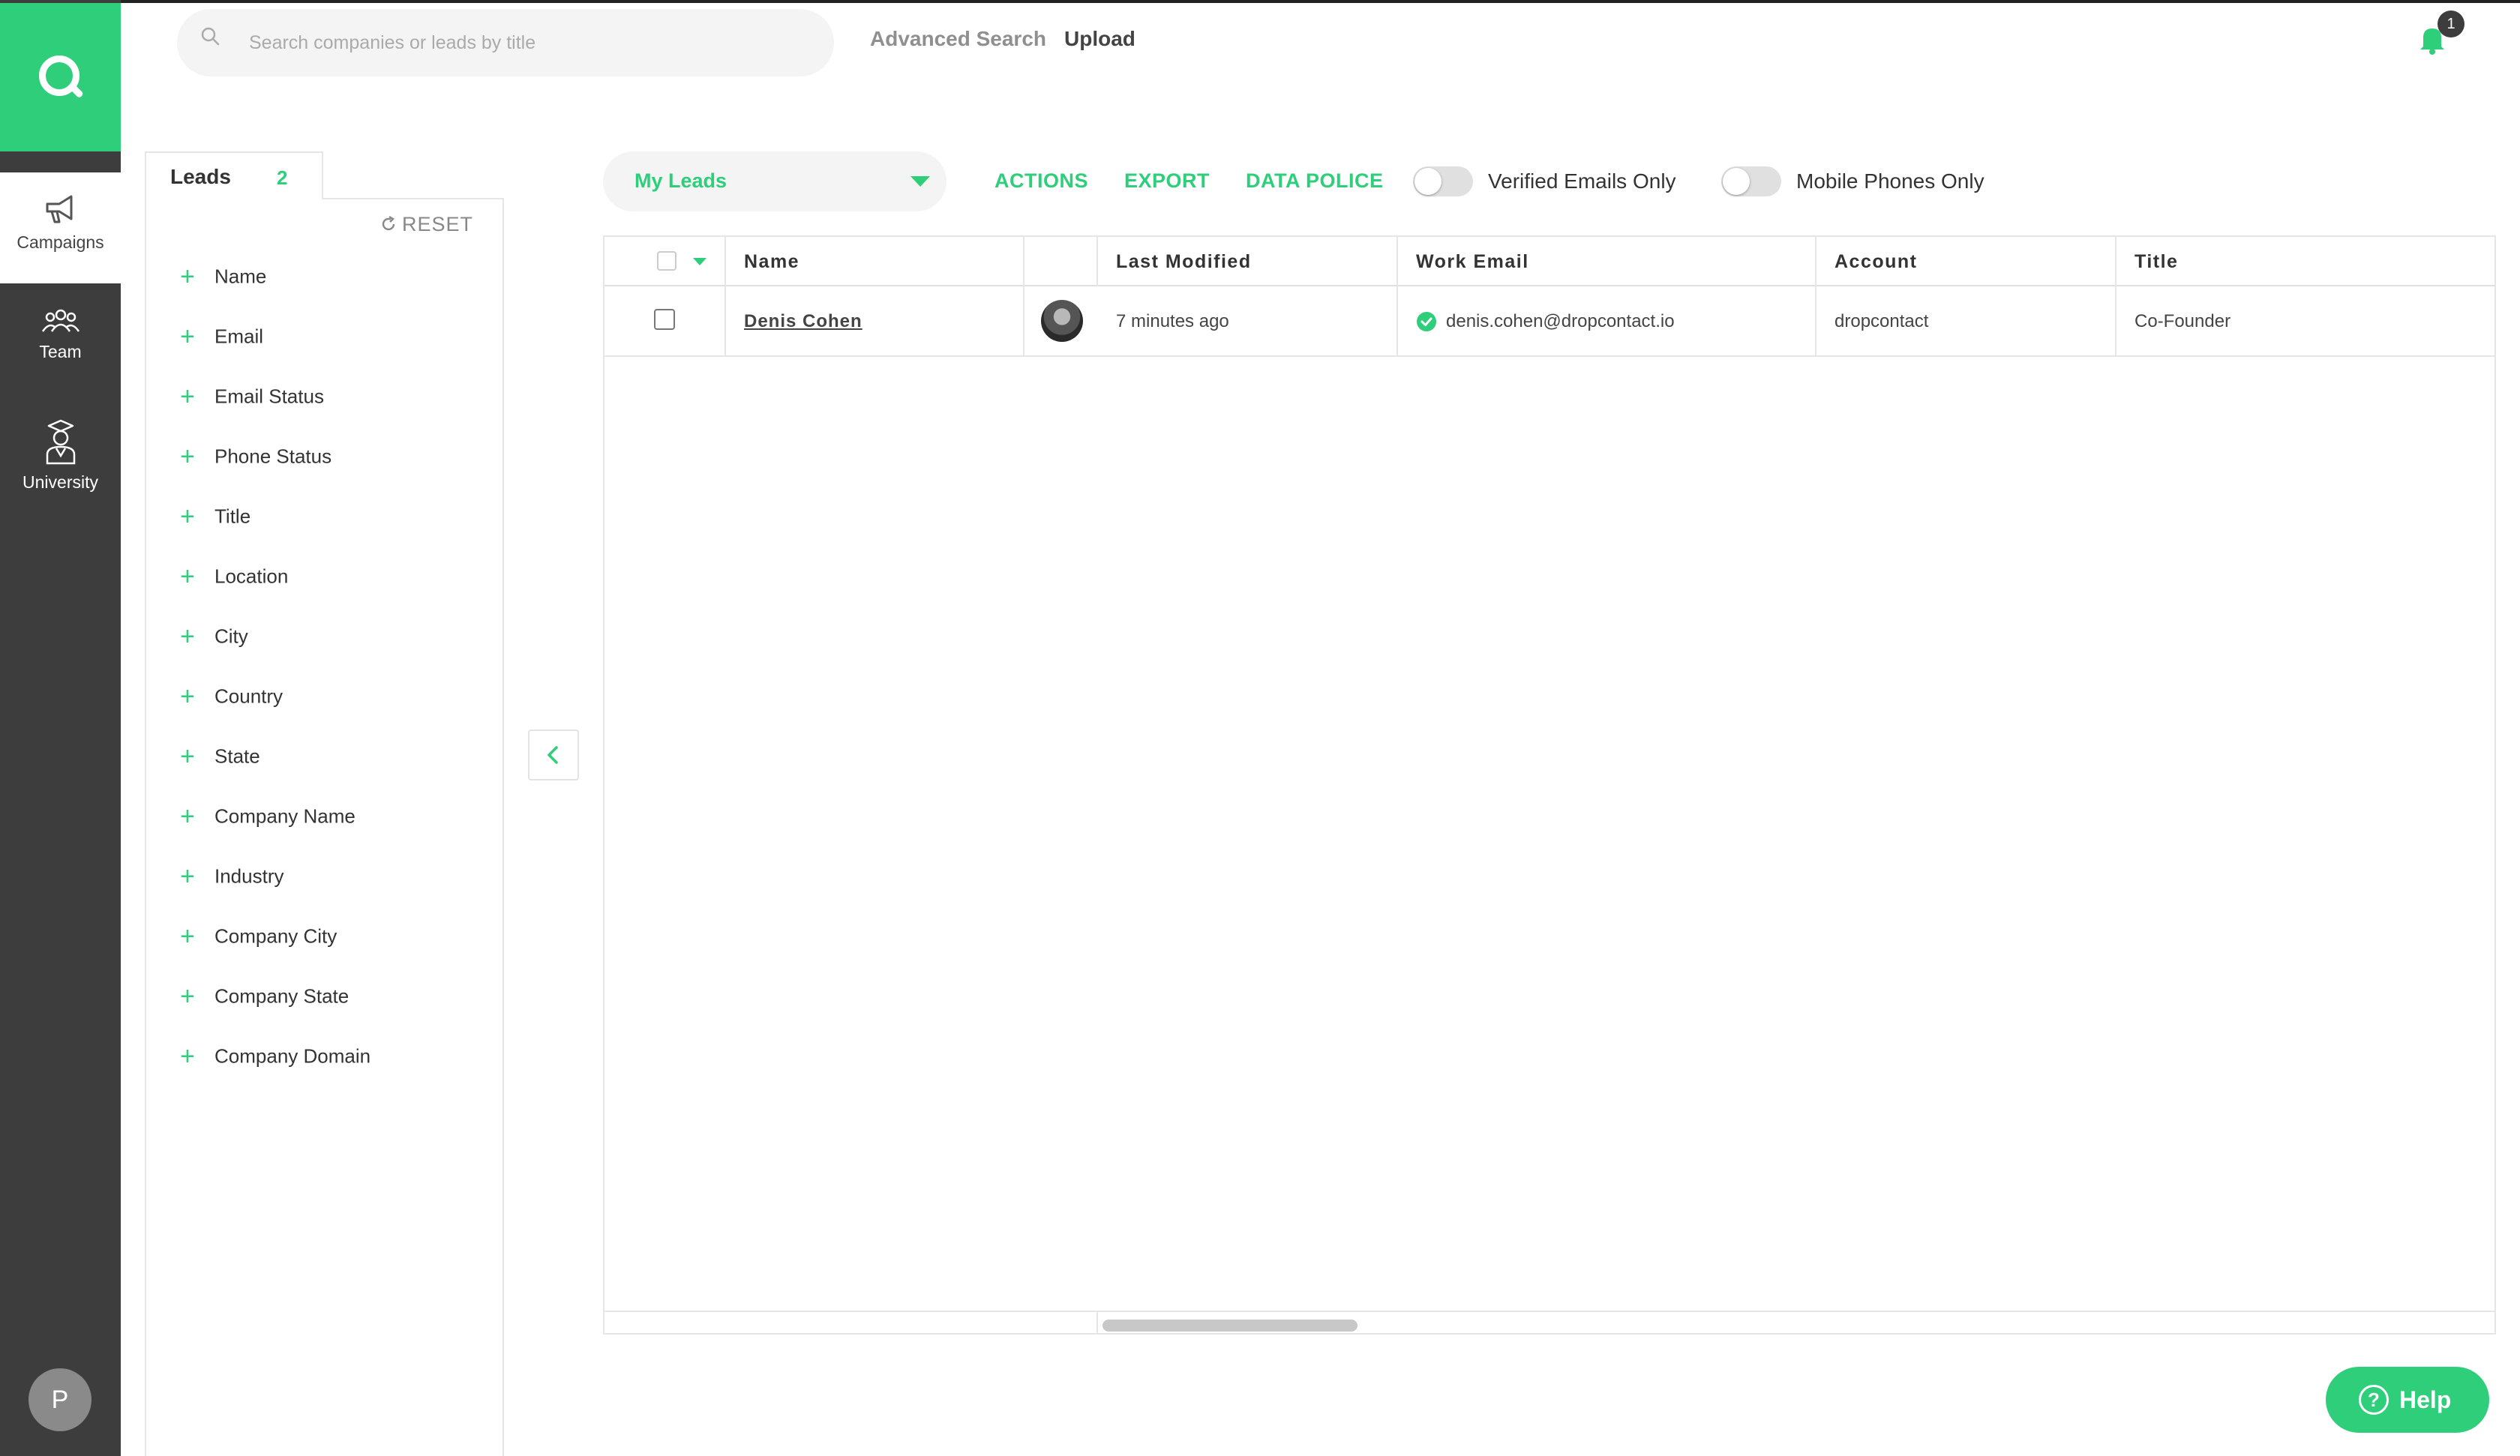 This screenshot has width=2520, height=1456. What do you see at coordinates (1062, 321) in the screenshot?
I see `lead-avatar` at bounding box center [1062, 321].